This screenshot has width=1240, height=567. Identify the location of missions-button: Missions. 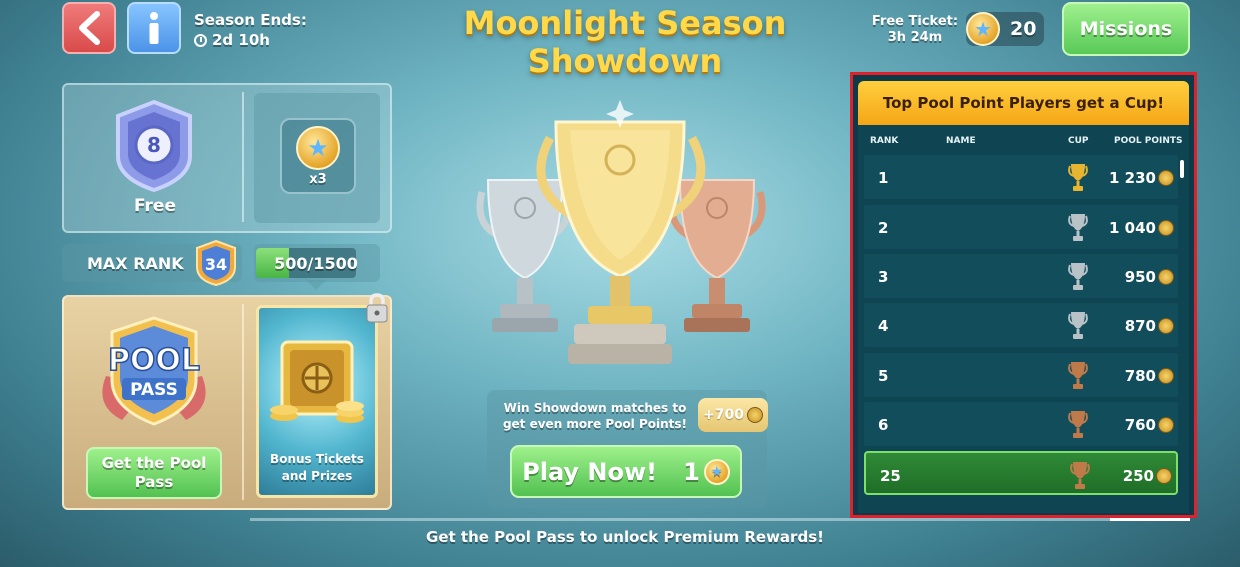
(1126, 29).